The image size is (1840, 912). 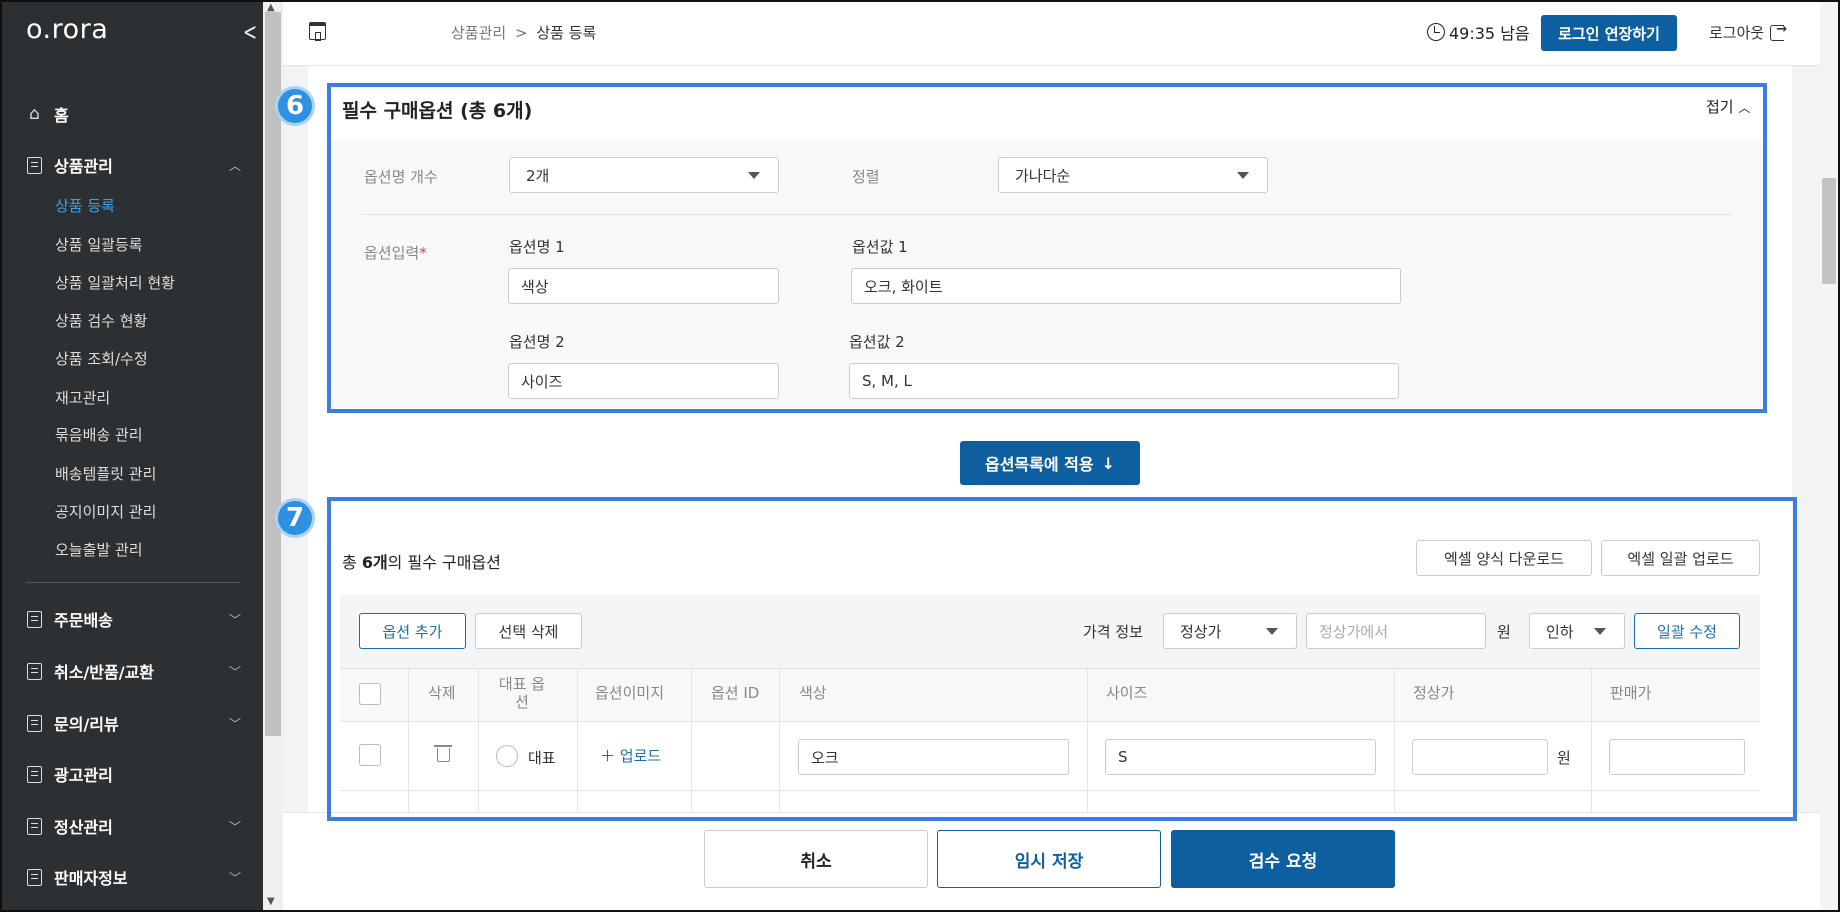 What do you see at coordinates (271, 901) in the screenshot?
I see `scroll-down-arrow-icon: ▼` at bounding box center [271, 901].